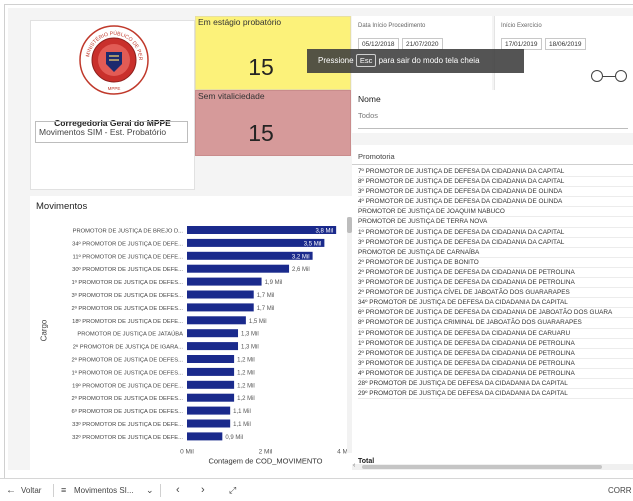  What do you see at coordinates (349, 335) in the screenshot?
I see `vertical-scrollbar` at bounding box center [349, 335].